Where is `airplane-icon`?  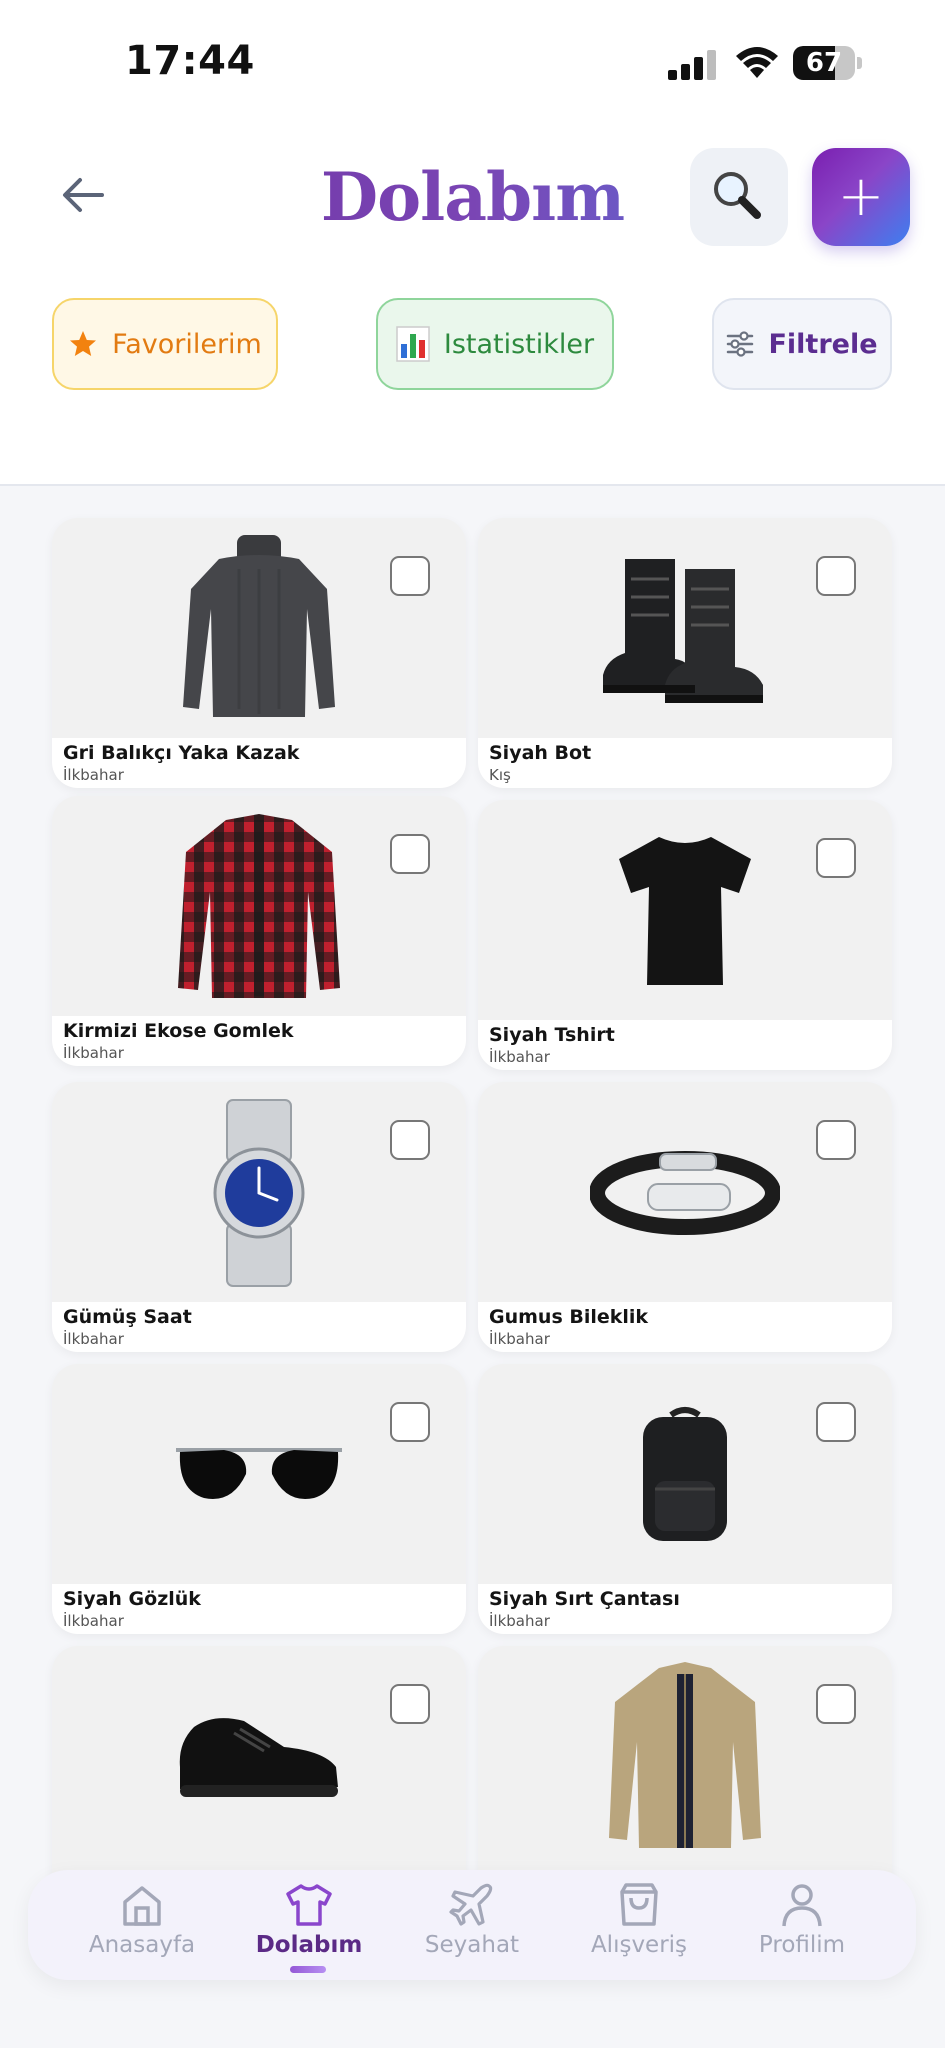
airplane-icon is located at coordinates (471, 1904).